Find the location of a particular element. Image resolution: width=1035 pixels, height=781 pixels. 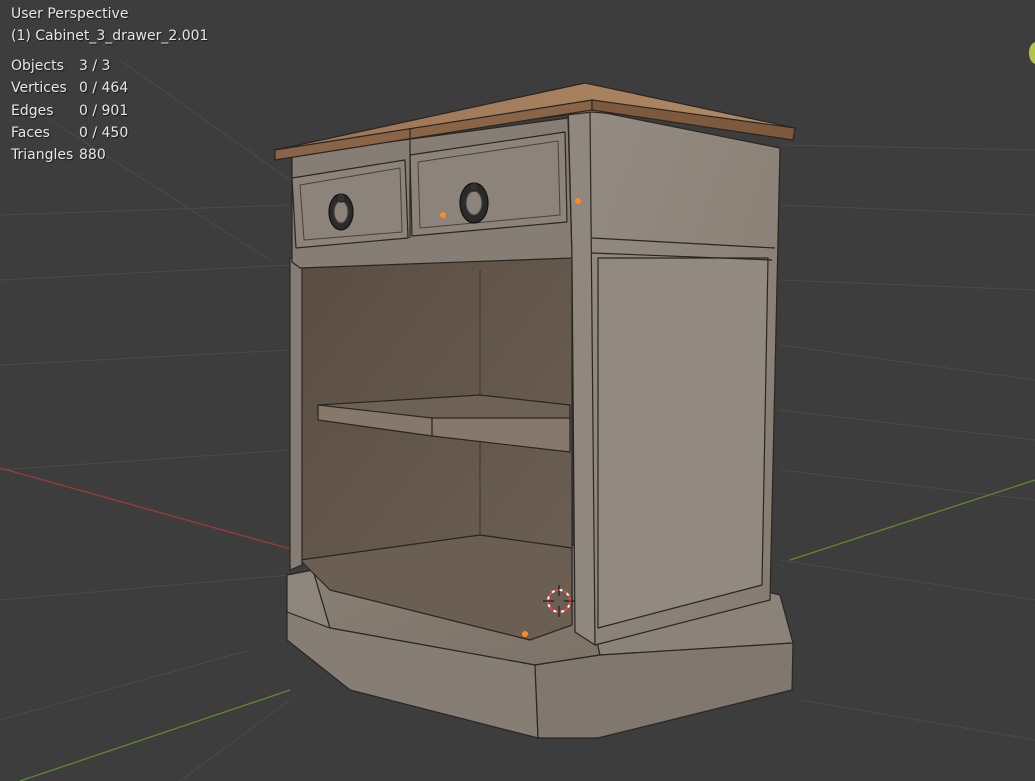

drawer-handle-right is located at coordinates (474, 203).